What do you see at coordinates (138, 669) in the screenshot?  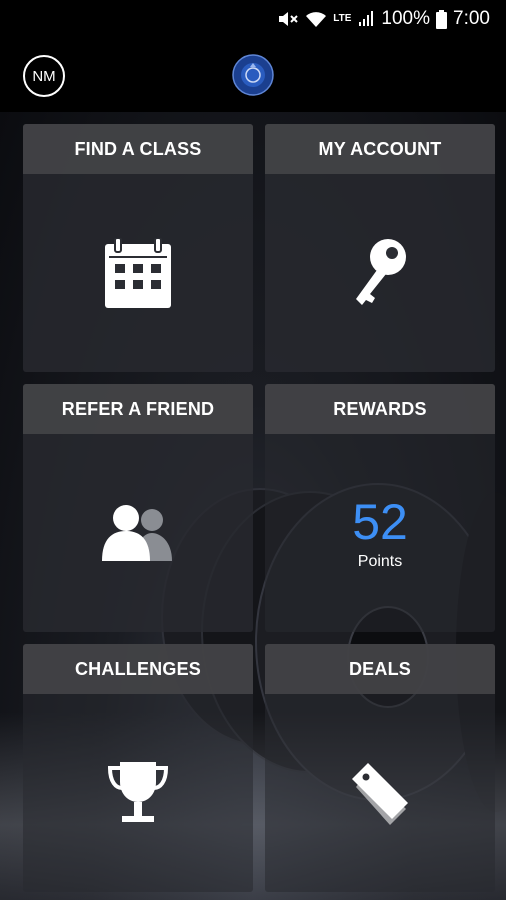 I see `tile-title: CHALLENGES` at bounding box center [138, 669].